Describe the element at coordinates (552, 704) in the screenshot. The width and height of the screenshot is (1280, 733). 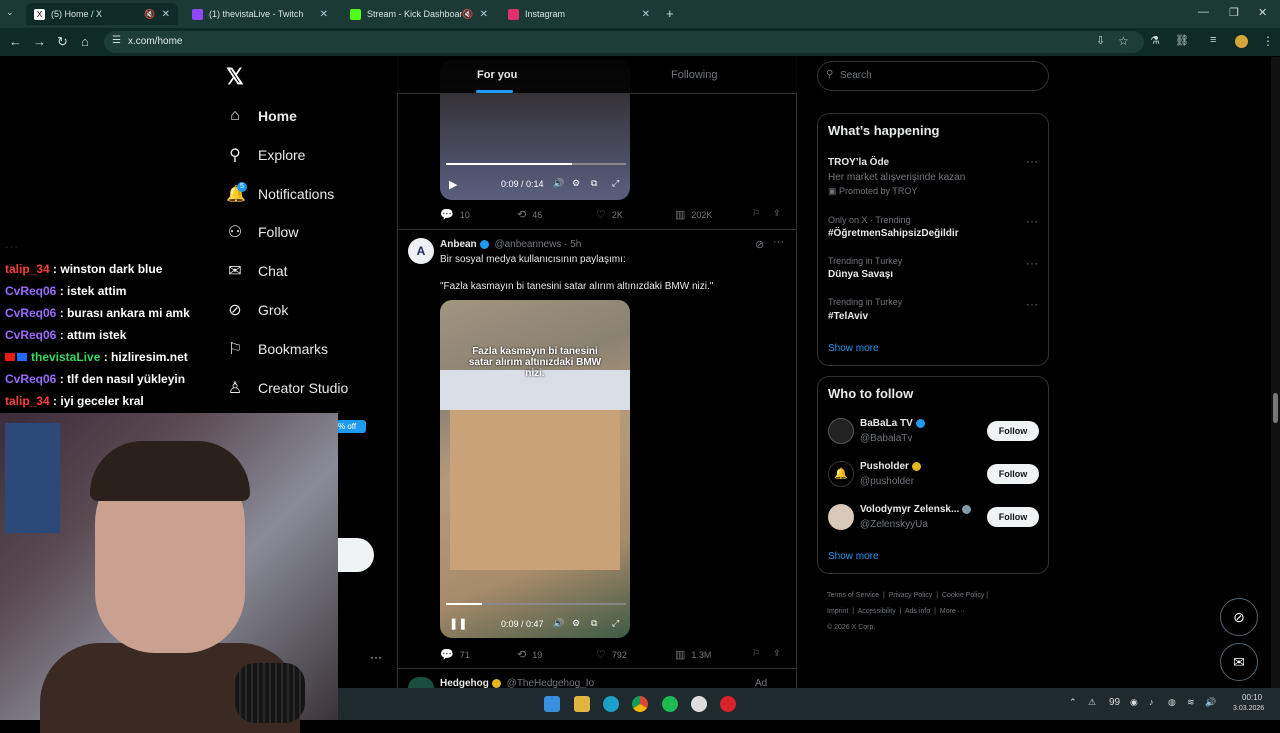
I see `start-icon` at that location.